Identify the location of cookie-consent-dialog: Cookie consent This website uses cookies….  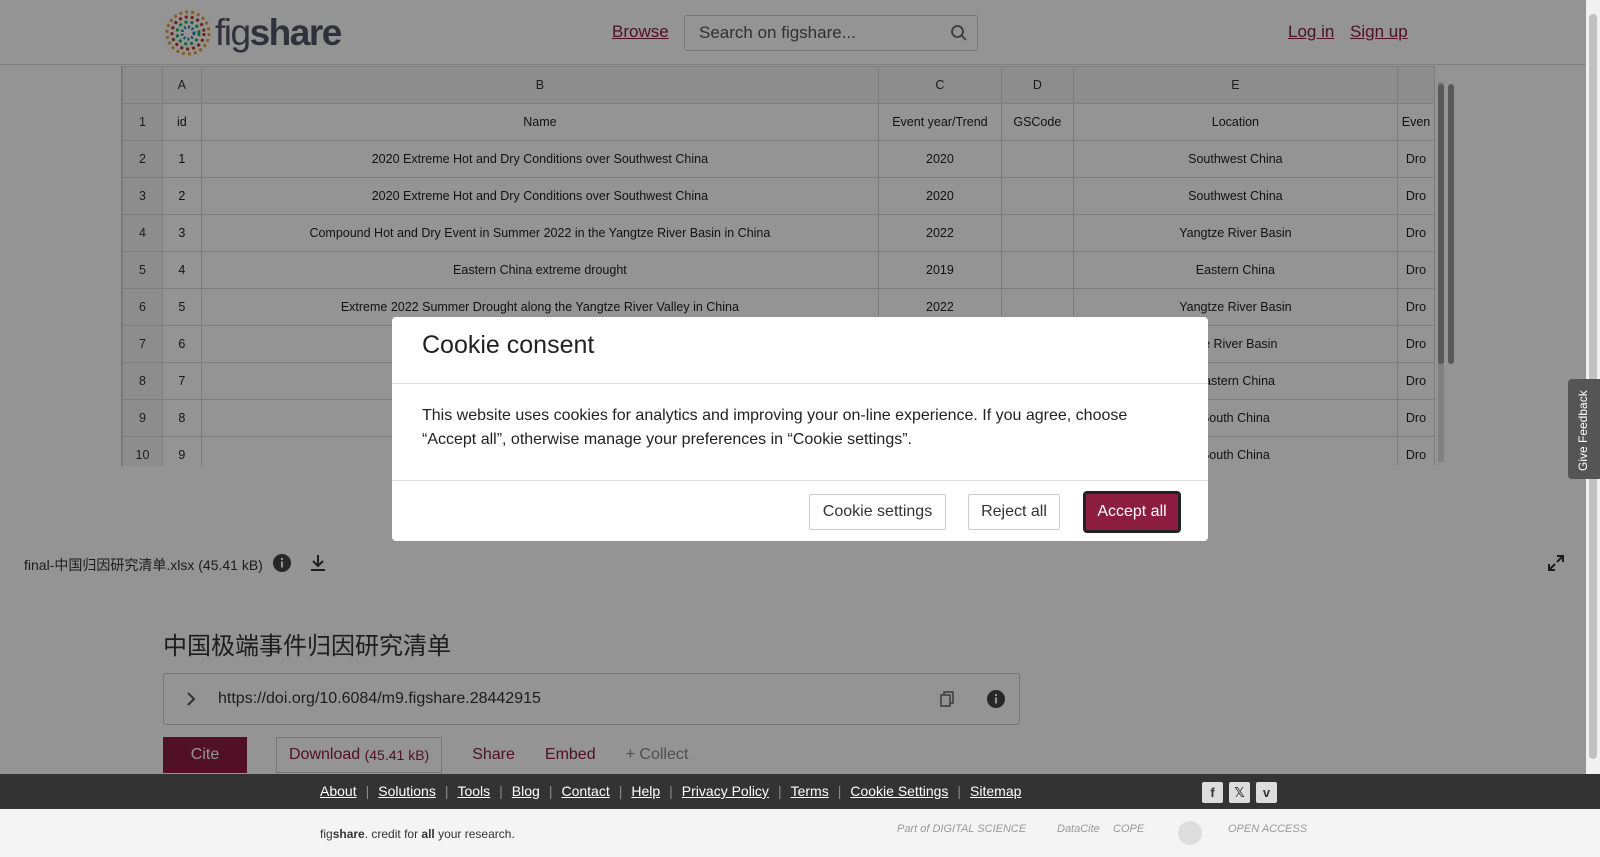
(800, 429).